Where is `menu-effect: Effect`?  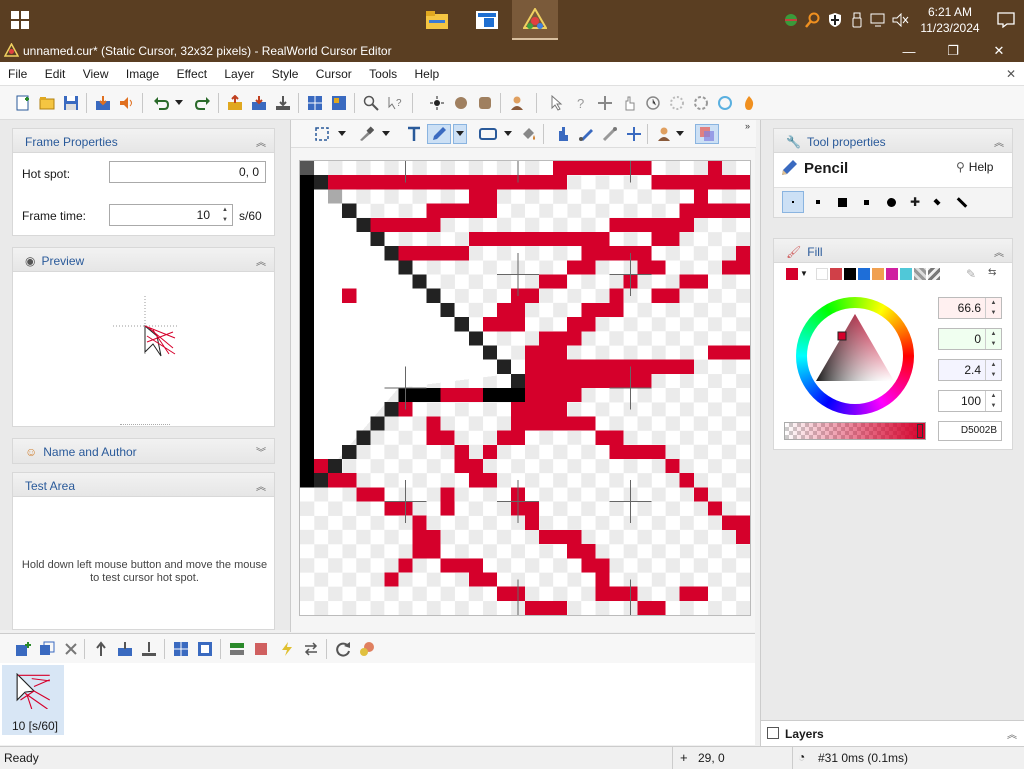 menu-effect: Effect is located at coordinates (192, 71).